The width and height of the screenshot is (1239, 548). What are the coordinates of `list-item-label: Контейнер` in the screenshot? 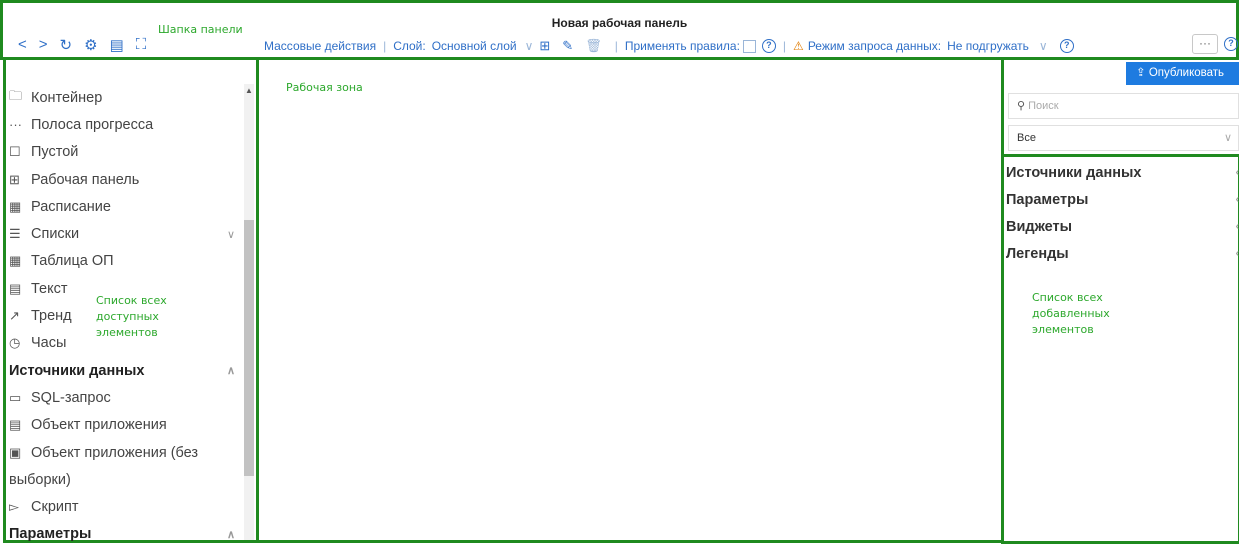 It's located at (67, 97).